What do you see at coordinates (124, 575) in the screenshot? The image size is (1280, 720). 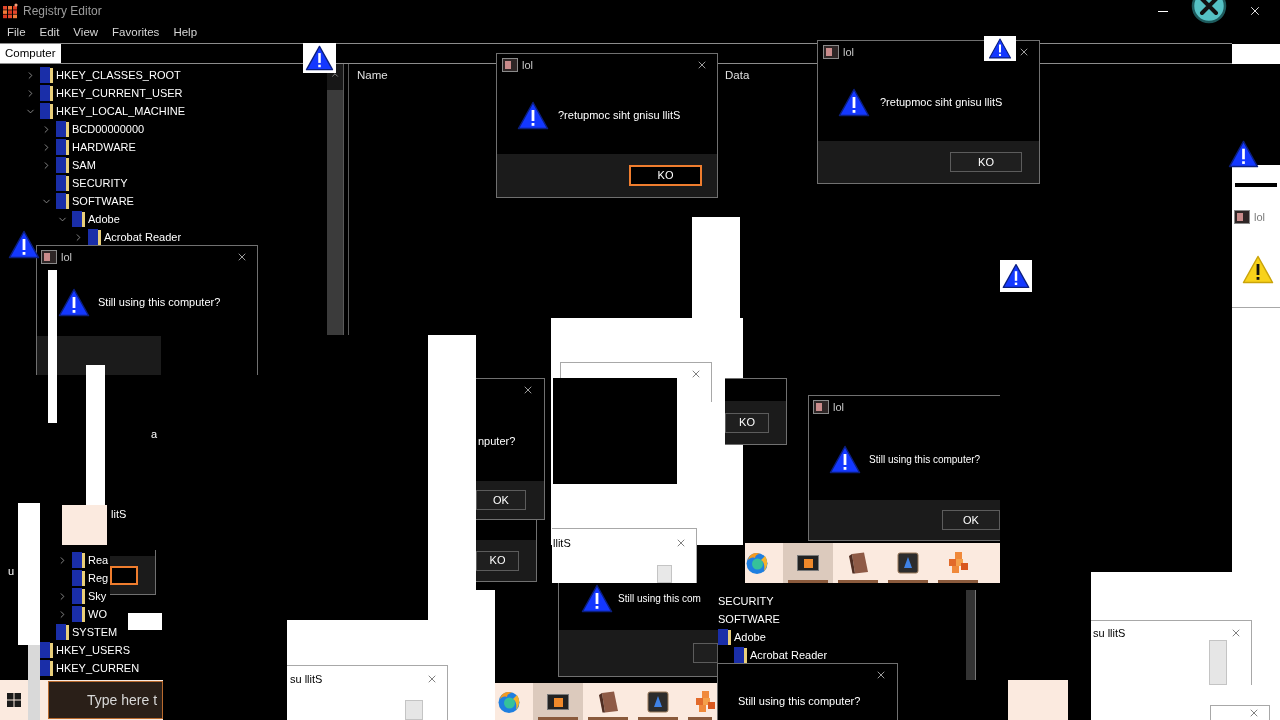 I see `dialog-button` at bounding box center [124, 575].